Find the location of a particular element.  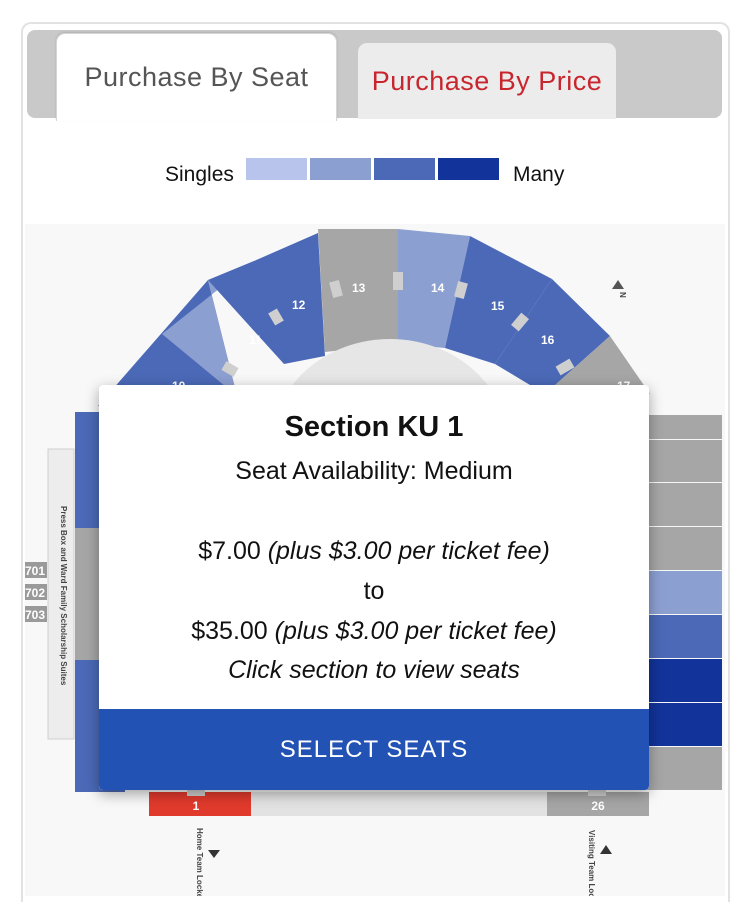

home-locker-room-label: Home Team Locker Room is located at coordinates (199, 862).